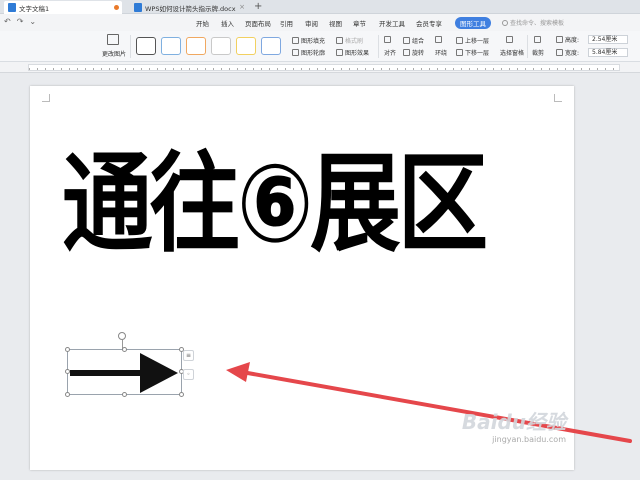 The height and width of the screenshot is (480, 640). Describe the element at coordinates (529, 439) in the screenshot. I see `watermark-sub: jingyan.baidu.com` at that location.